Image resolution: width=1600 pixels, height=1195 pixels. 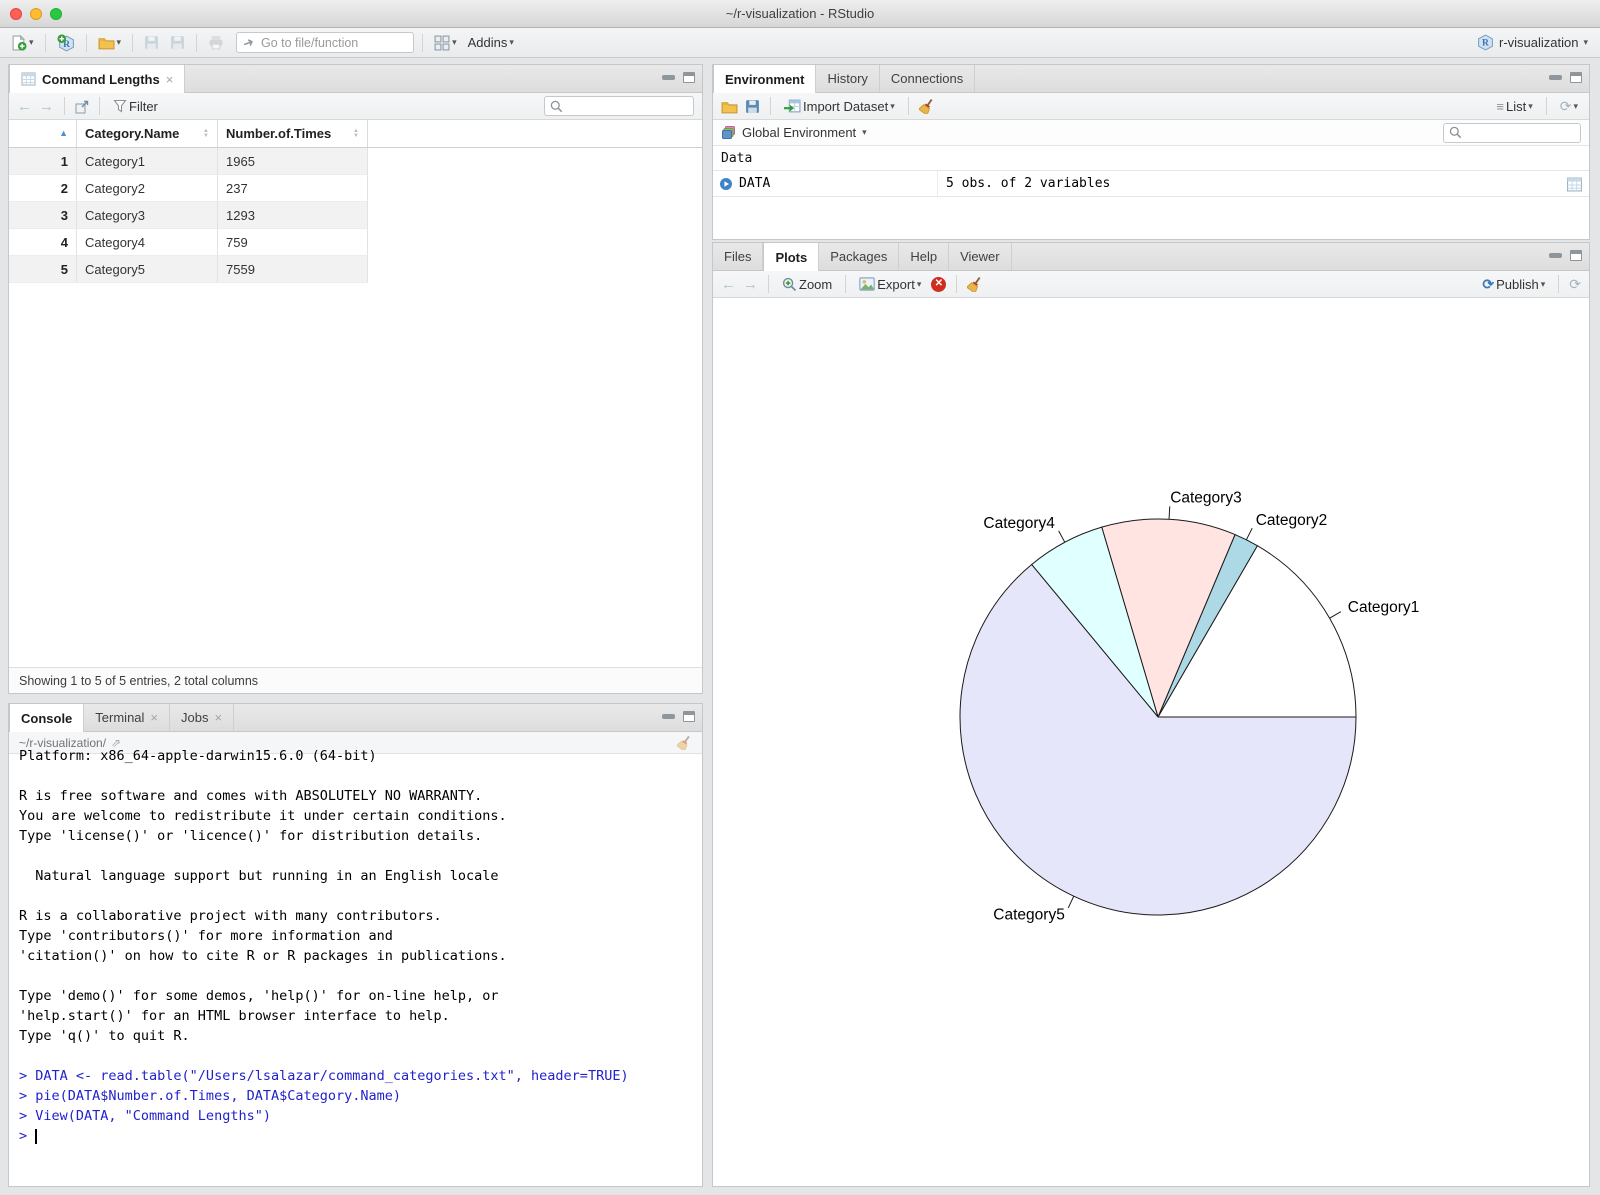 I want to click on table-cell: 2, so click(x=43, y=188).